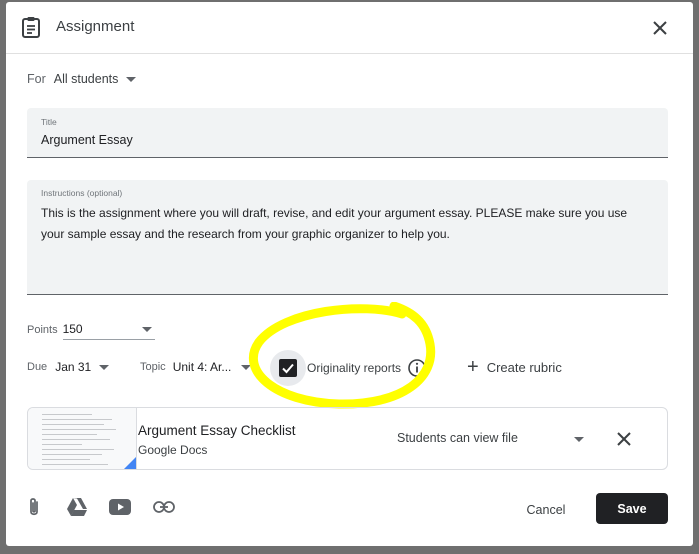 Image resolution: width=699 pixels, height=554 pixels. I want to click on due-value: Jan 31, so click(73, 367).